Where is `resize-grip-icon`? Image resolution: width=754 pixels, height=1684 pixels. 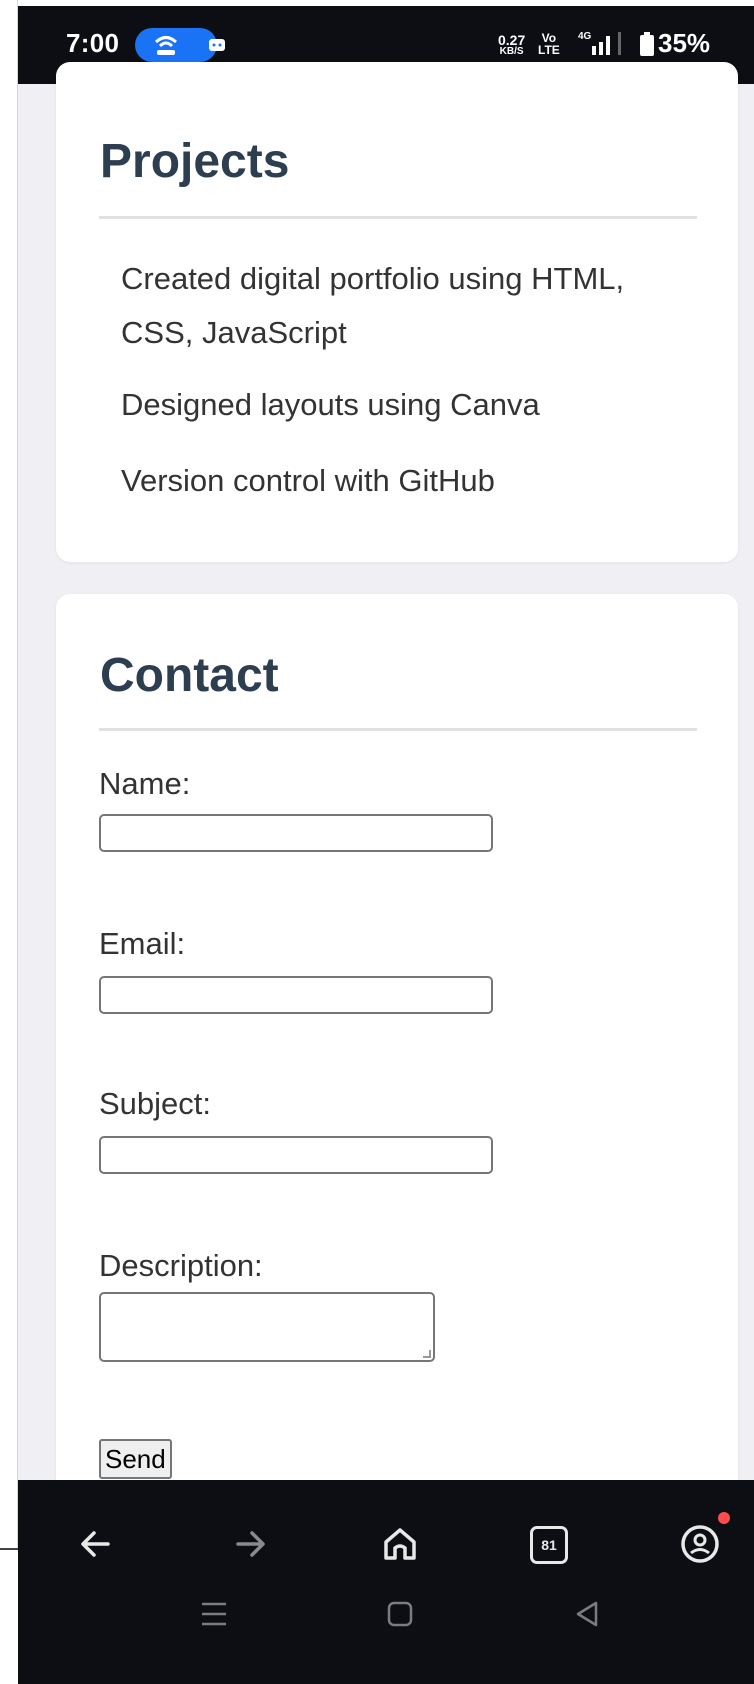
resize-grip-icon is located at coordinates (427, 1354).